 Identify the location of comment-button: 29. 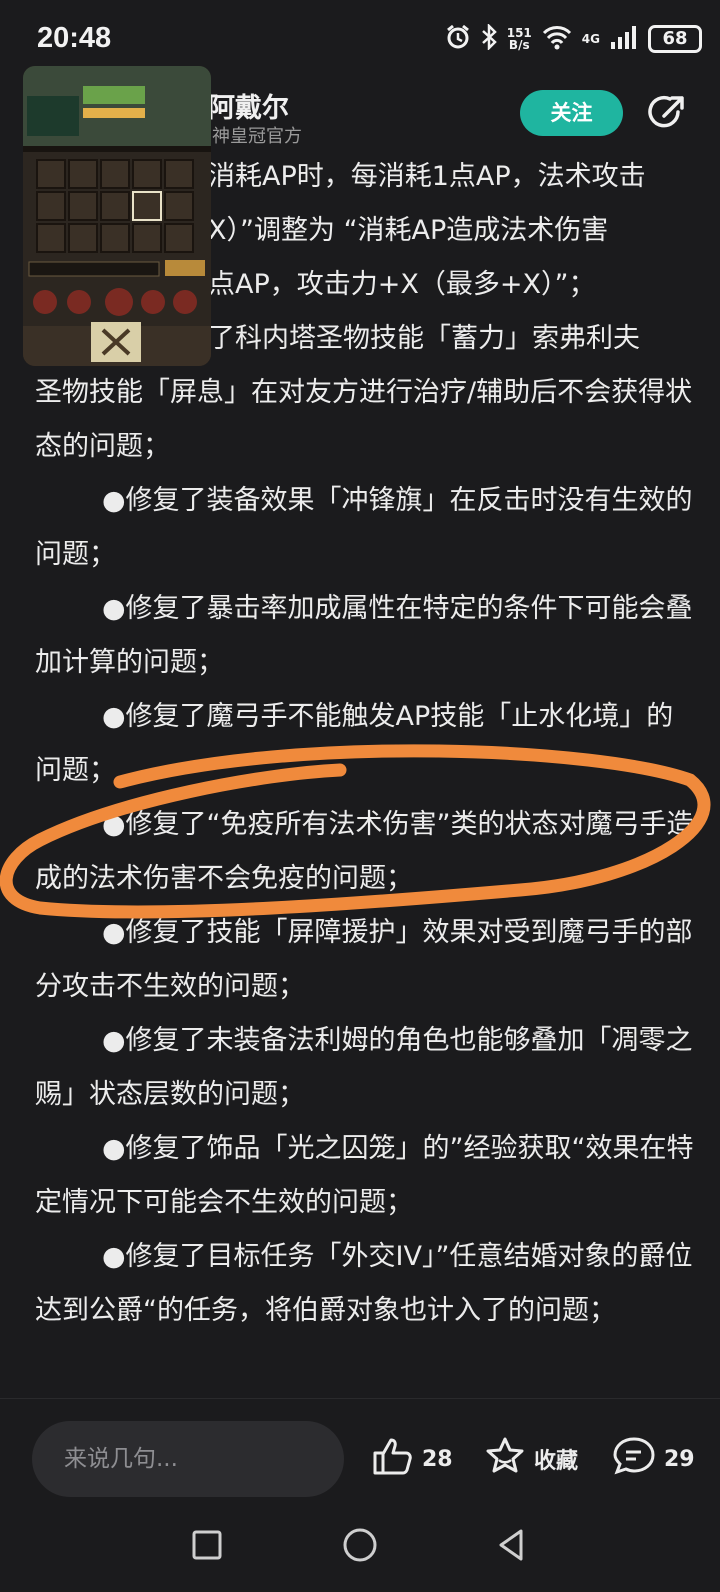
(653, 1459).